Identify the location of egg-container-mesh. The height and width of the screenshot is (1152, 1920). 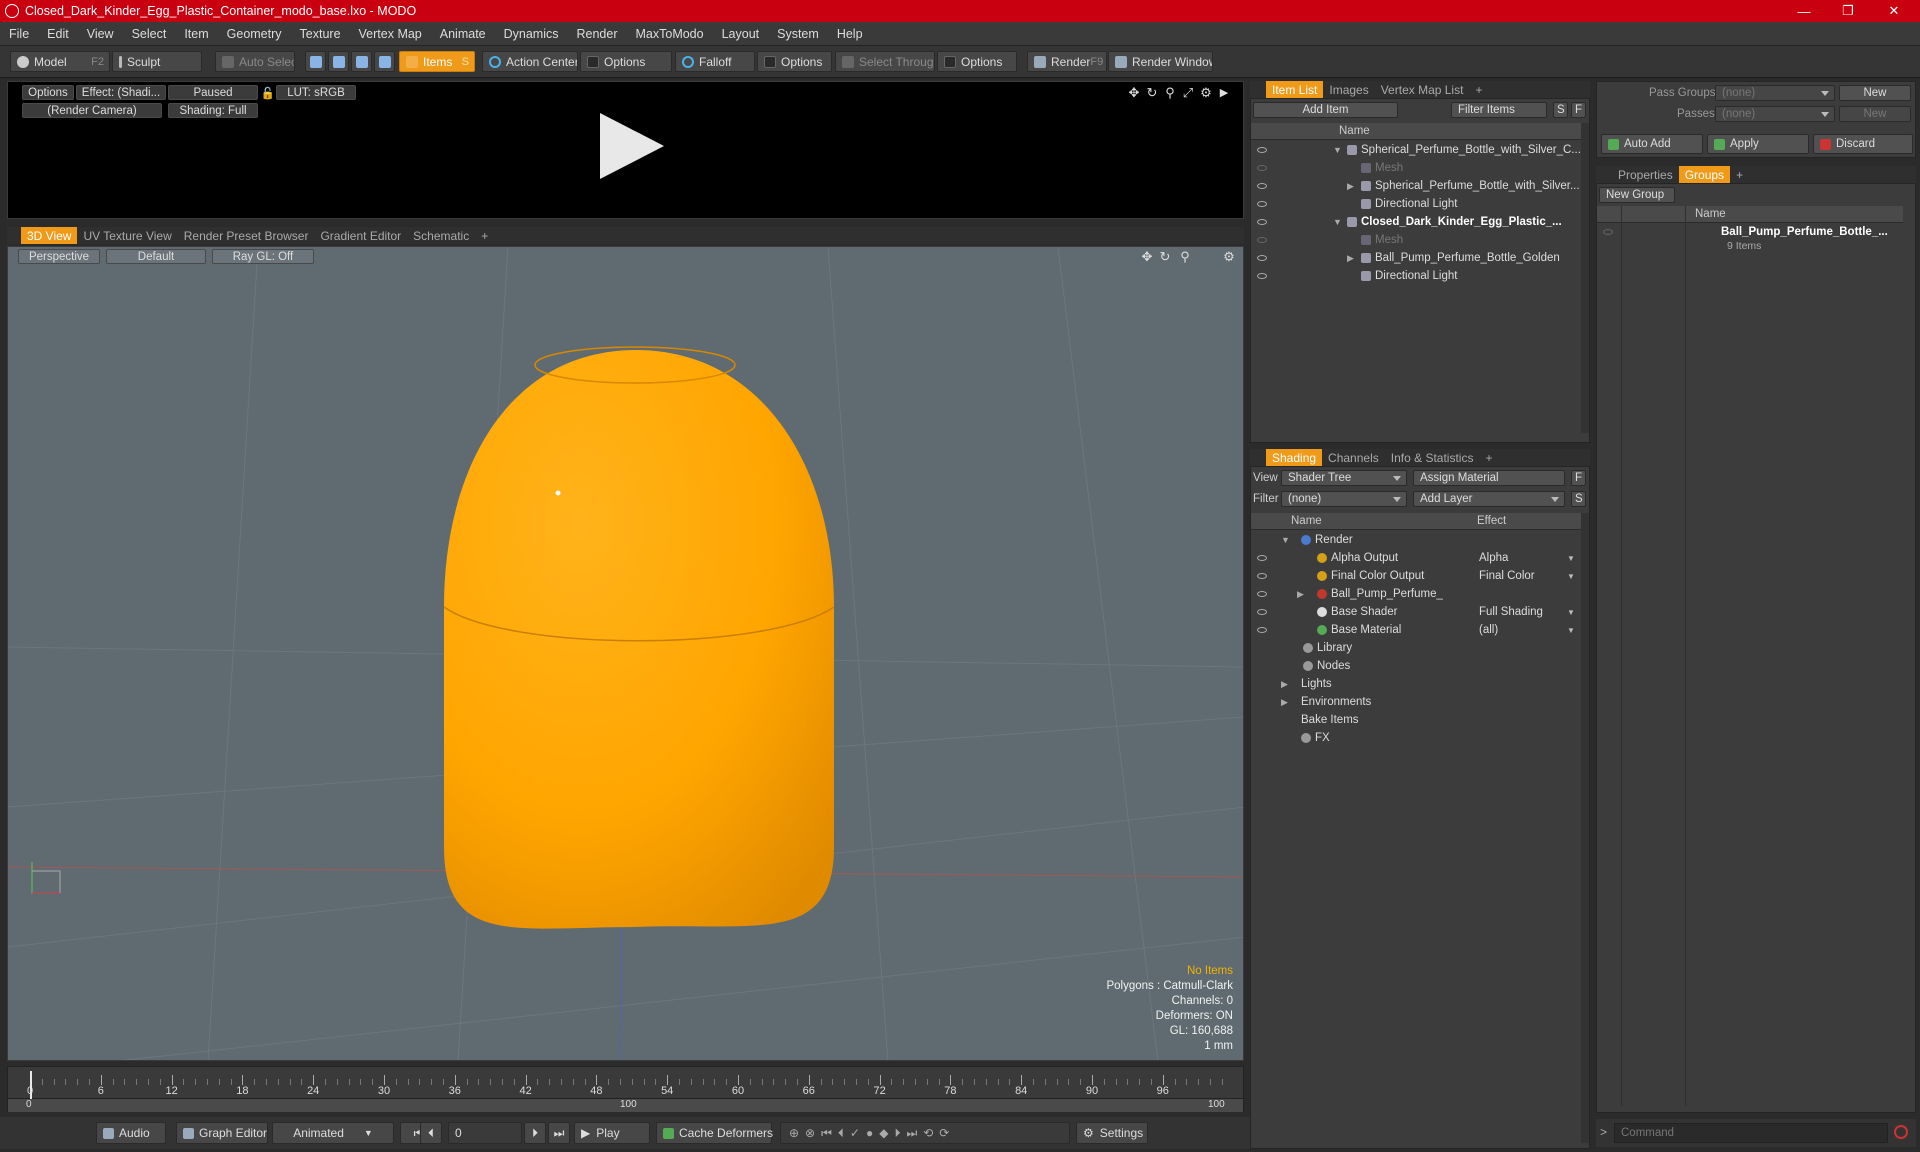
(639, 639).